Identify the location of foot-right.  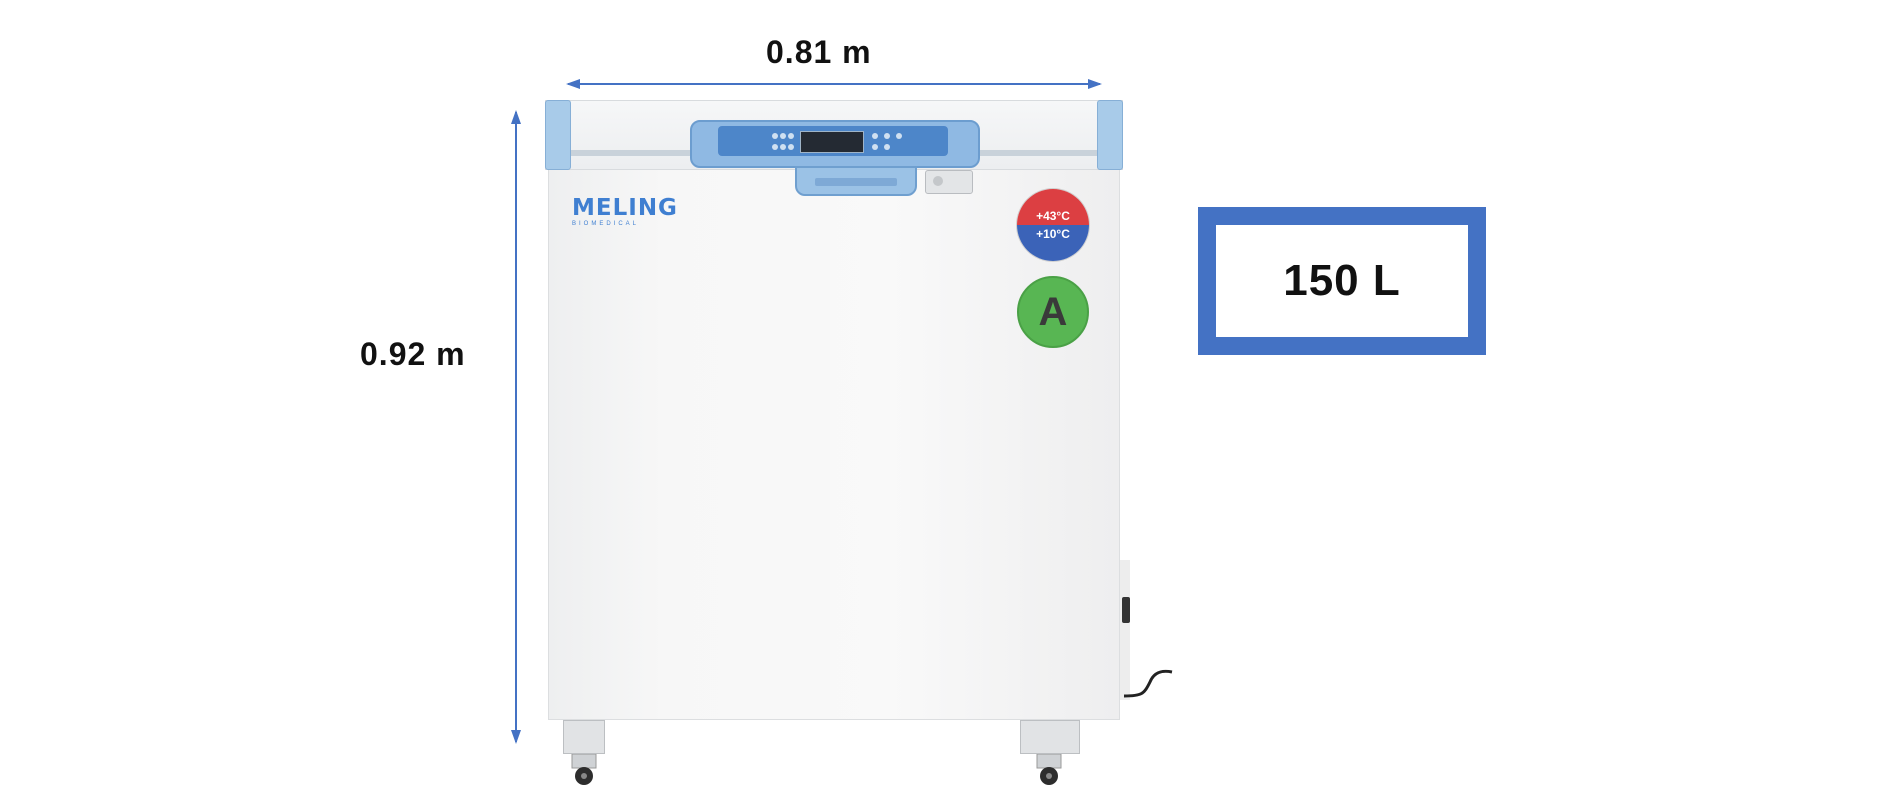
(1050, 737).